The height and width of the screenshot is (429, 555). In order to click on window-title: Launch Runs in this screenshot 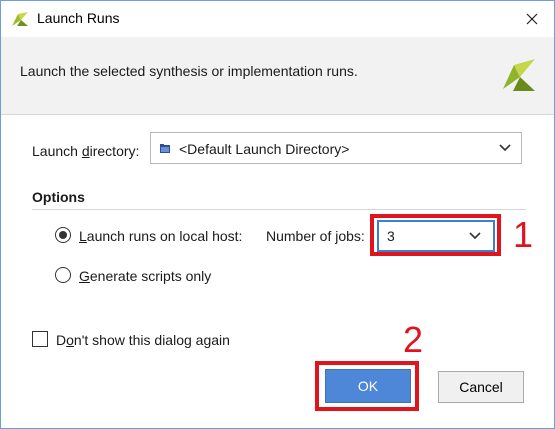, I will do `click(78, 18)`.